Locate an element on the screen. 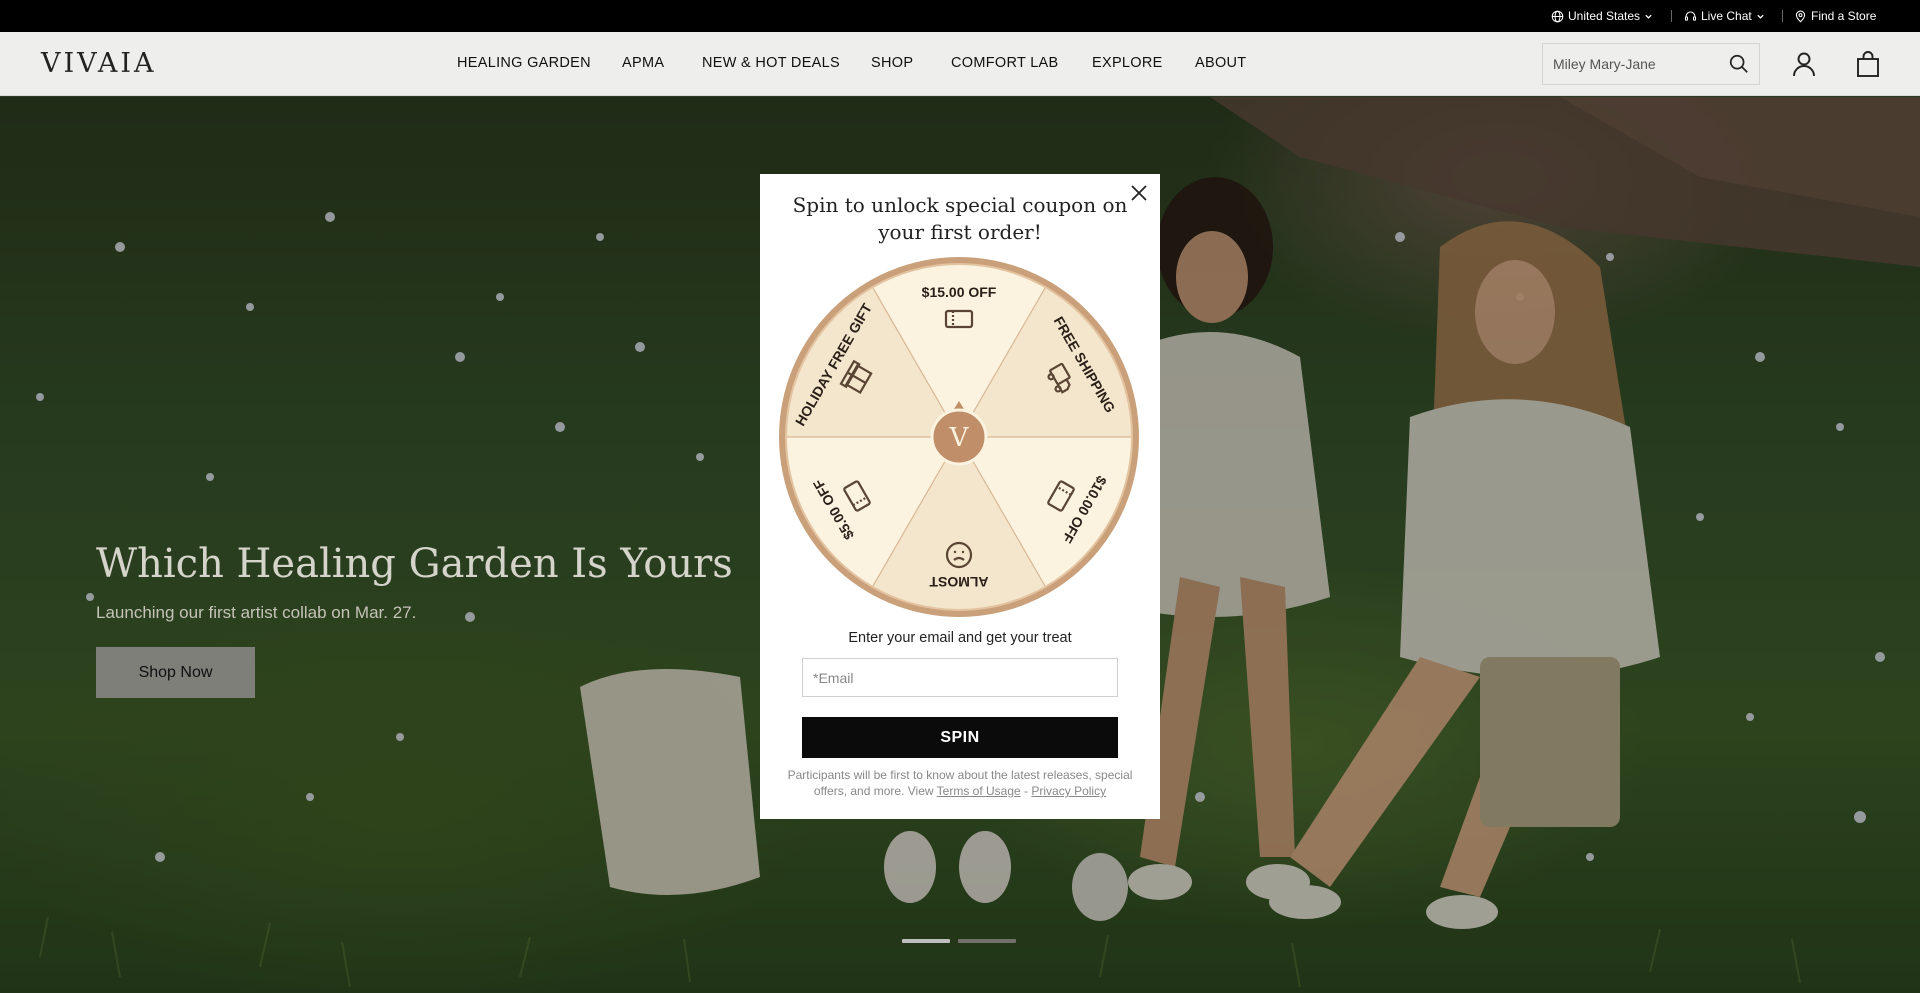 The height and width of the screenshot is (993, 1920). email-prompt: Enter your email and get your treat is located at coordinates (960, 638).